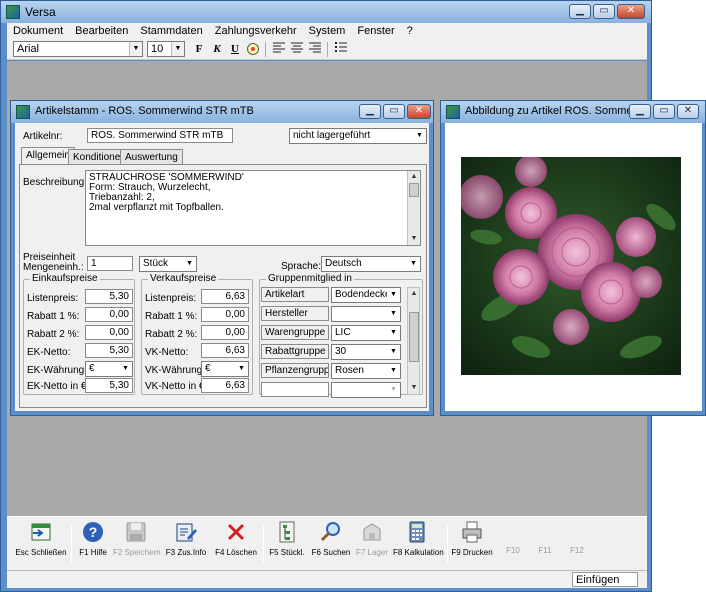 Image resolution: width=706 pixels, height=592 pixels. I want to click on underline-button: U, so click(235, 49).